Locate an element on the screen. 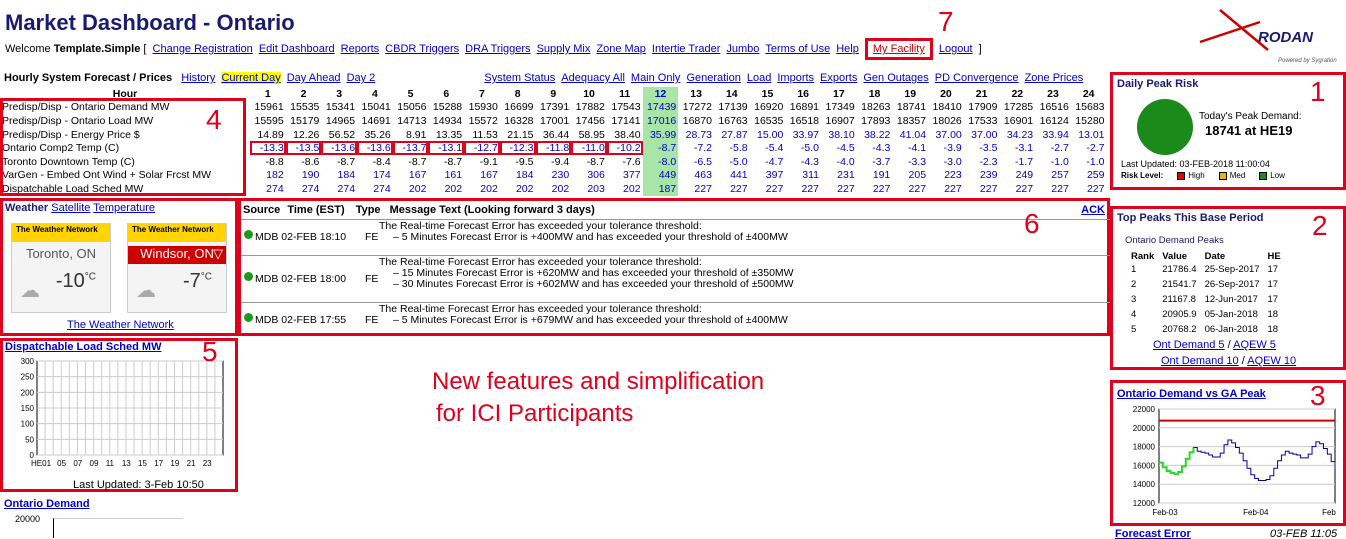 The width and height of the screenshot is (1346, 539). y-tick: 50 is located at coordinates (29, 439).